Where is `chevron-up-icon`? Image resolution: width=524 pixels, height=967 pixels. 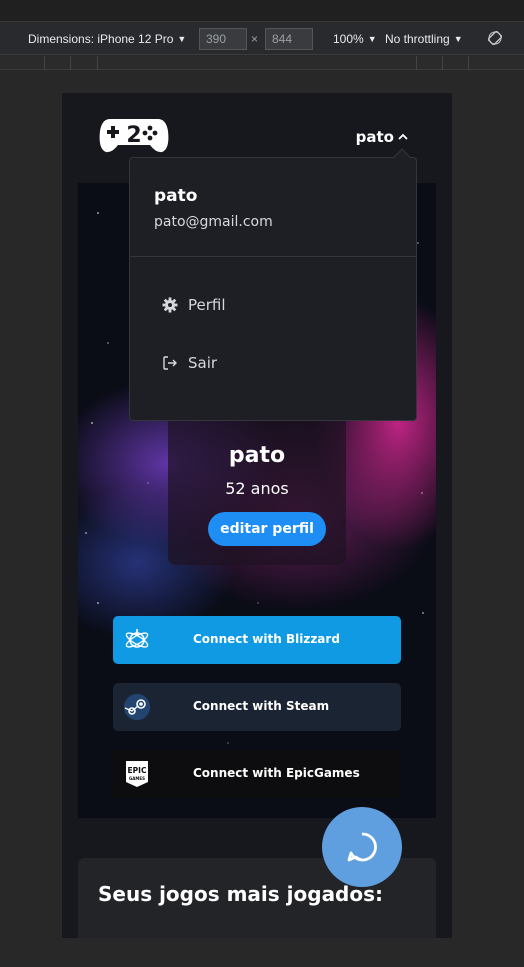
chevron-up-icon is located at coordinates (403, 136).